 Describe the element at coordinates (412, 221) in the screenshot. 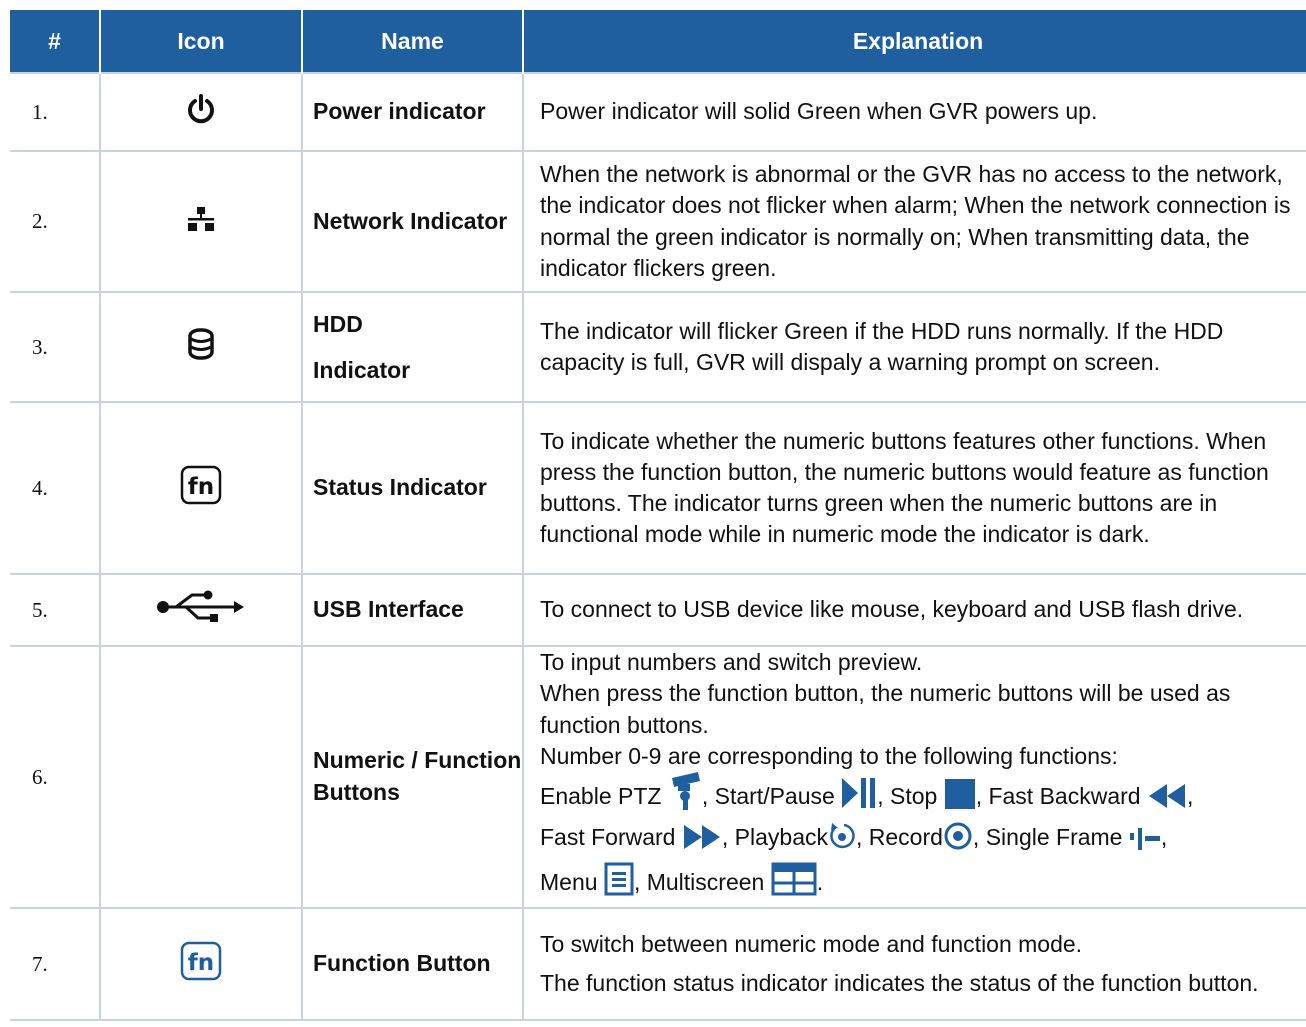

I see `row-name: Network Indicator` at that location.